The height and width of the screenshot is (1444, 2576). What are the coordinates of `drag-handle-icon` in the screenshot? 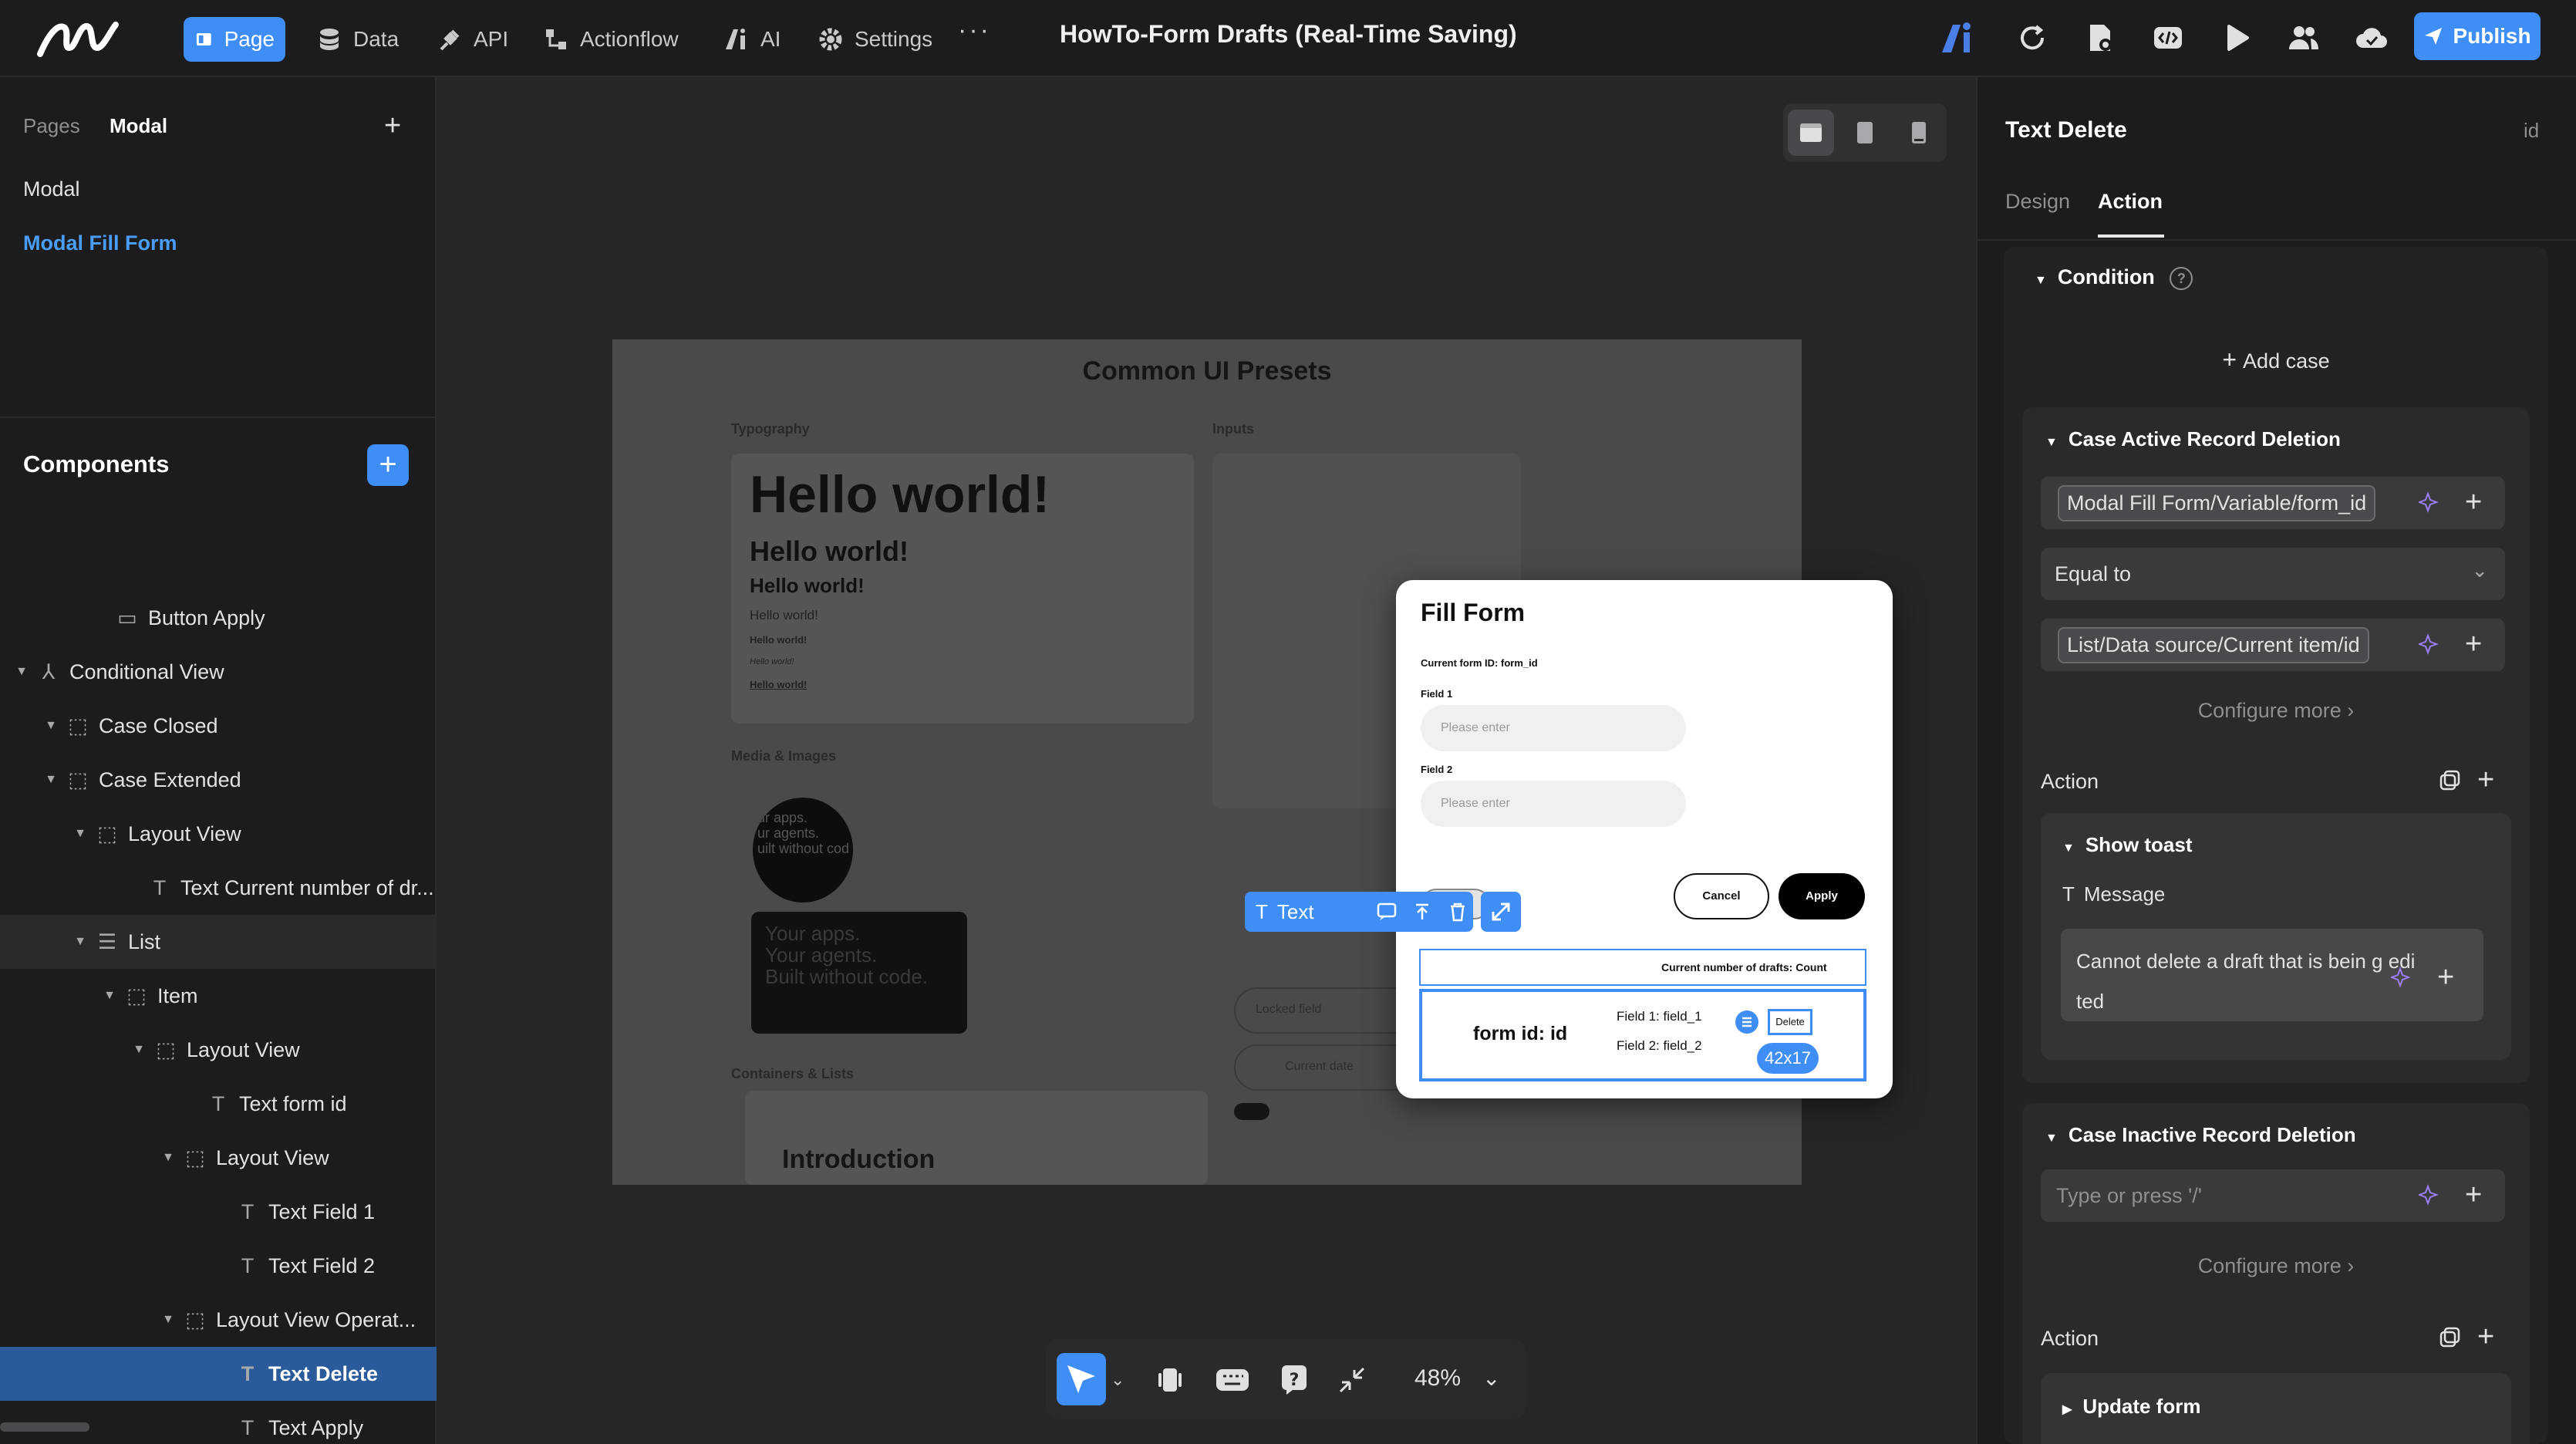 It's located at (1746, 1022).